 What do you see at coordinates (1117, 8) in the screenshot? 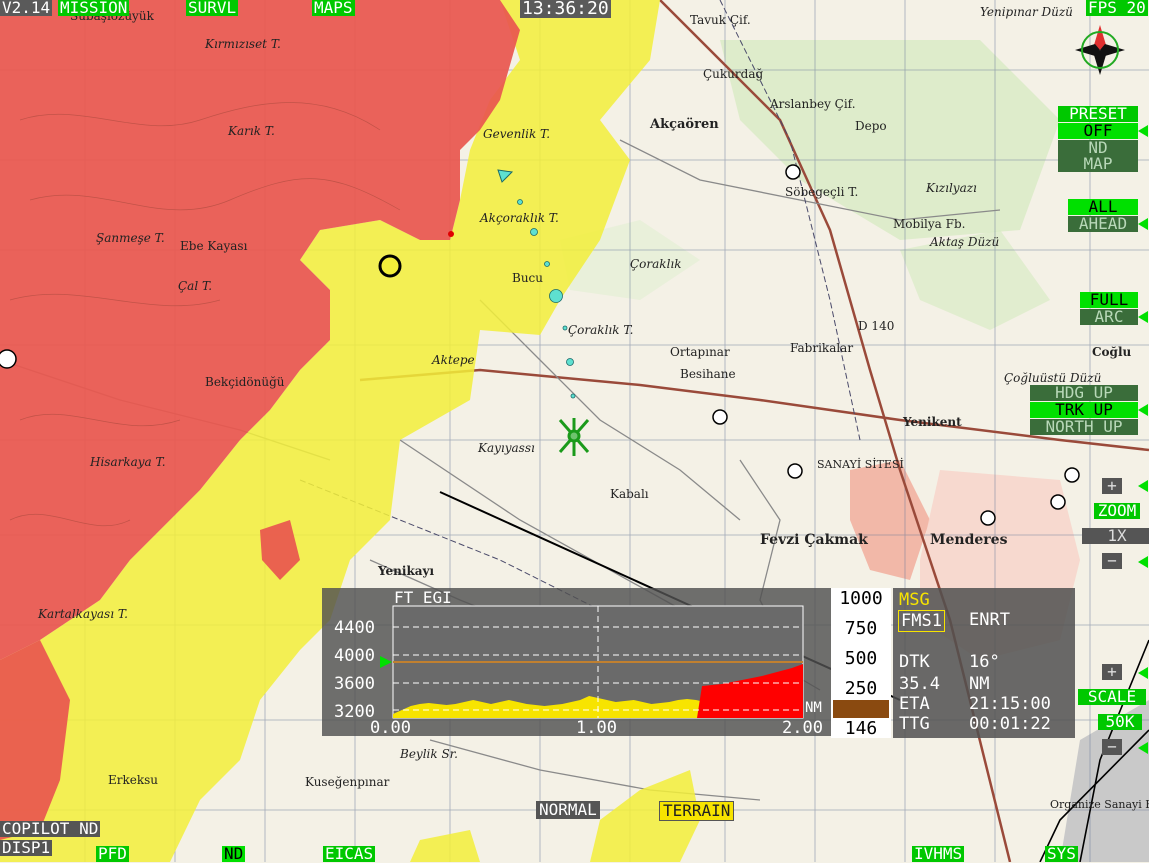
I see `fps-readout: FPS 20` at bounding box center [1117, 8].